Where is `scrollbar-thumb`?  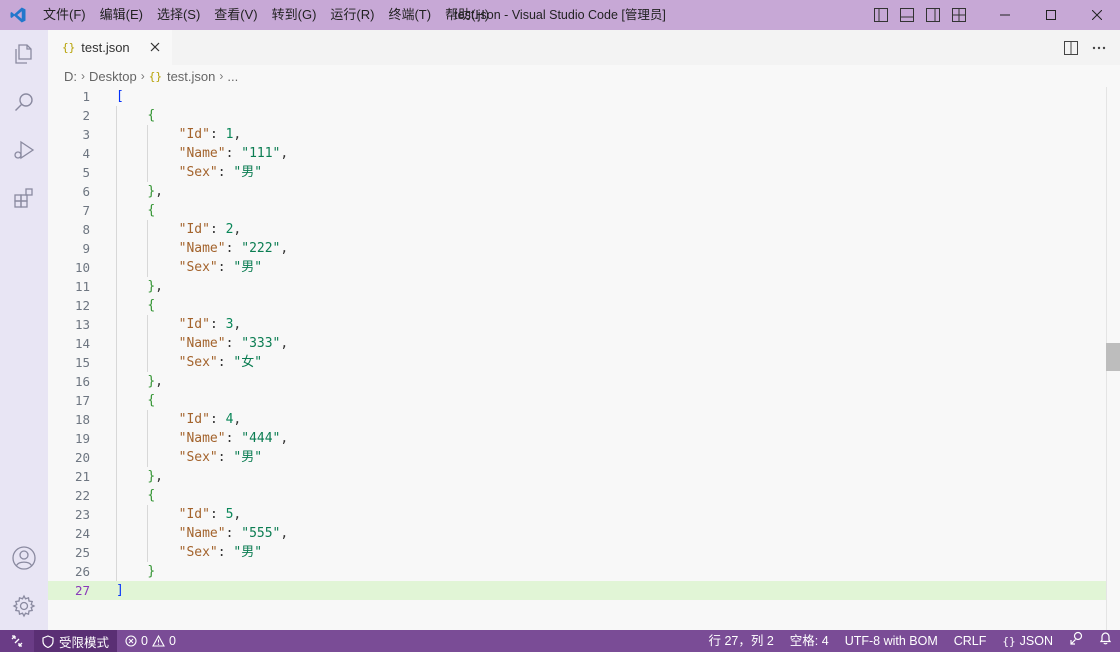 scrollbar-thumb is located at coordinates (1113, 357).